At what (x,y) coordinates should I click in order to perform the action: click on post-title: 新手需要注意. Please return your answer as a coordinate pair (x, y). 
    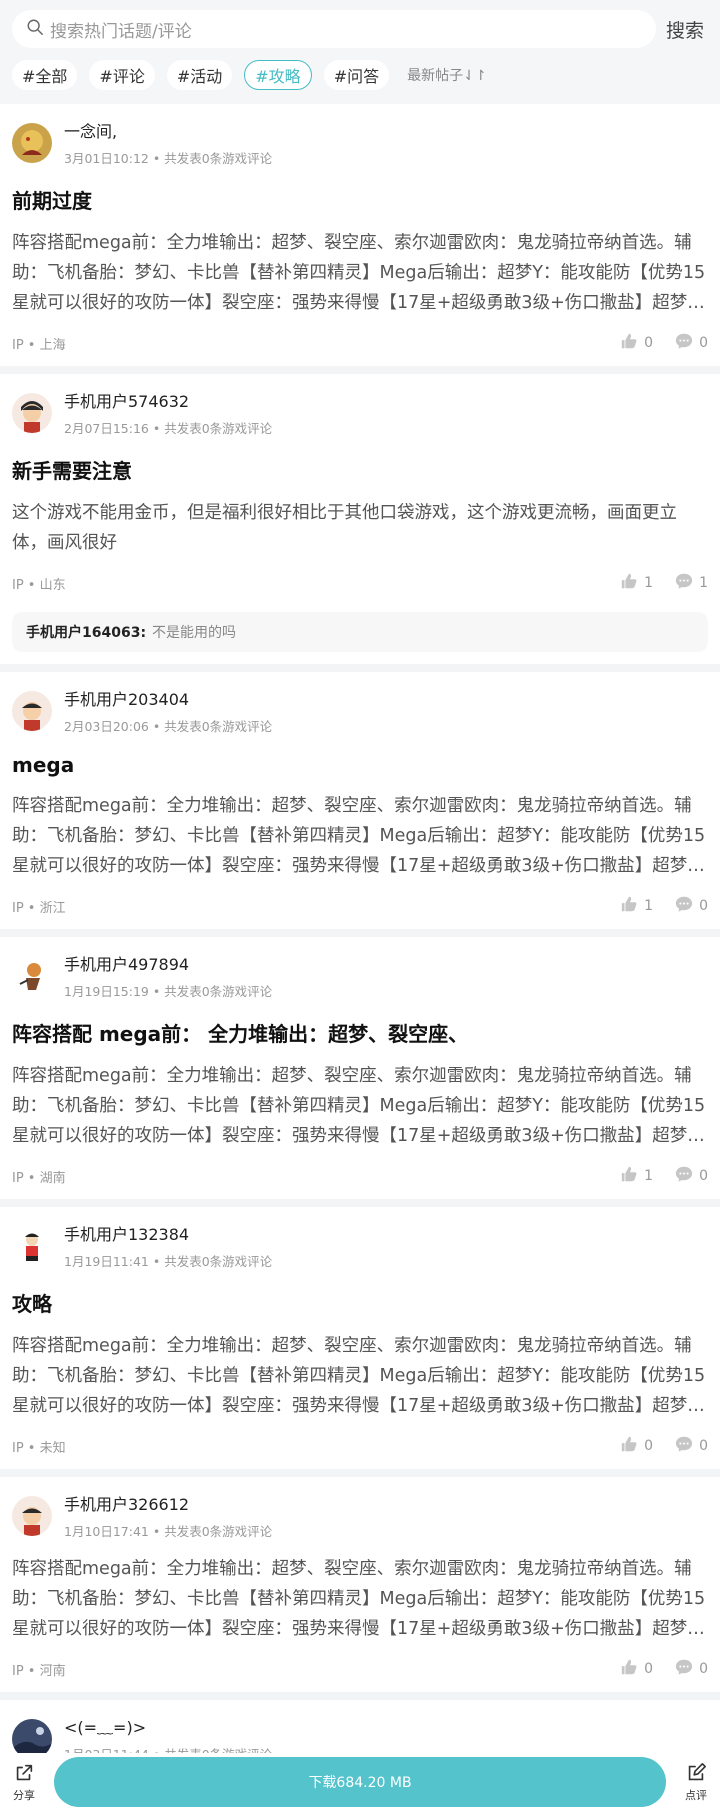
    Looking at the image, I should click on (360, 469).